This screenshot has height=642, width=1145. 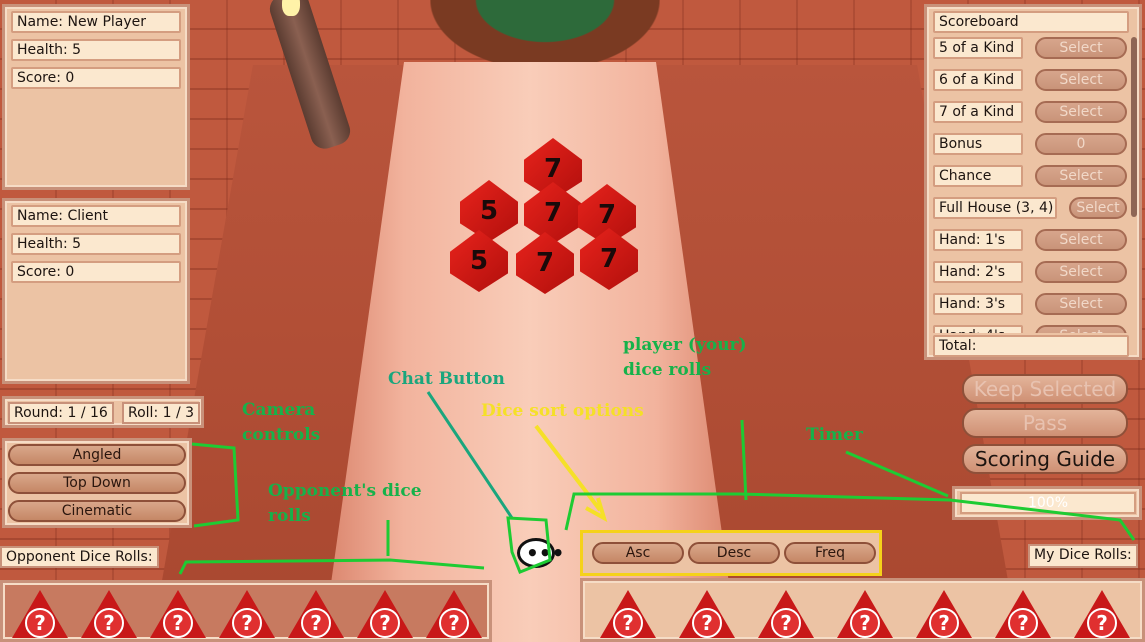 I want to click on scoreboard-total: Total:, so click(x=1031, y=346).